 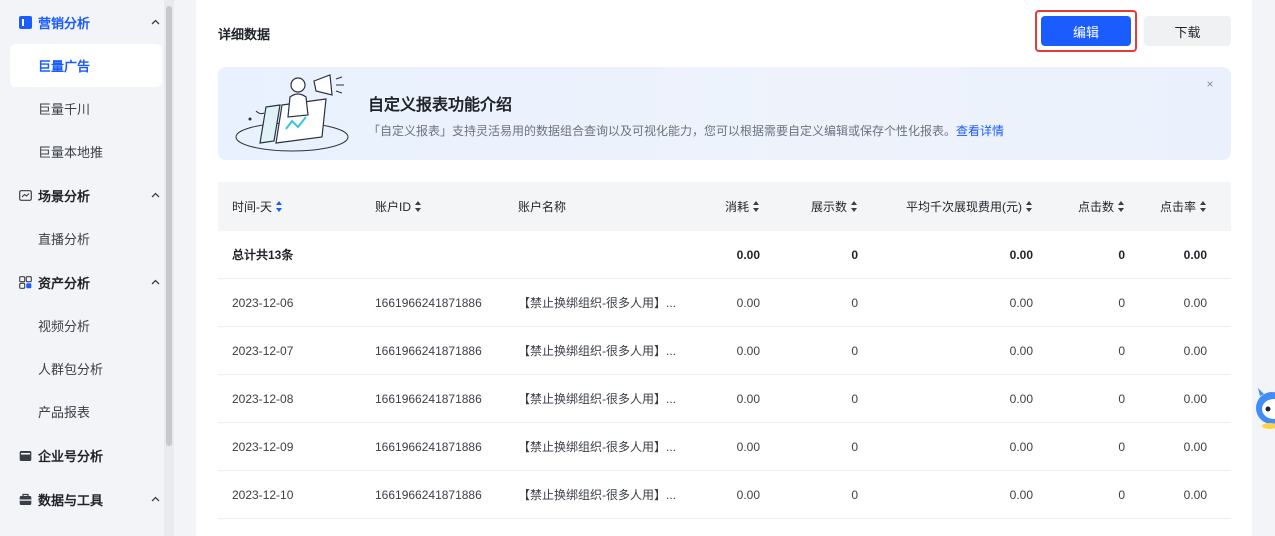 What do you see at coordinates (432, 206) in the screenshot?
I see `col-header-account-id: 账户ID` at bounding box center [432, 206].